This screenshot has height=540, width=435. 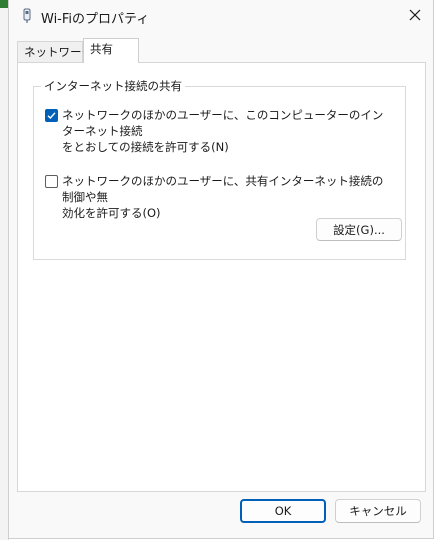 What do you see at coordinates (51, 181) in the screenshot?
I see `allow-control-checkbox` at bounding box center [51, 181].